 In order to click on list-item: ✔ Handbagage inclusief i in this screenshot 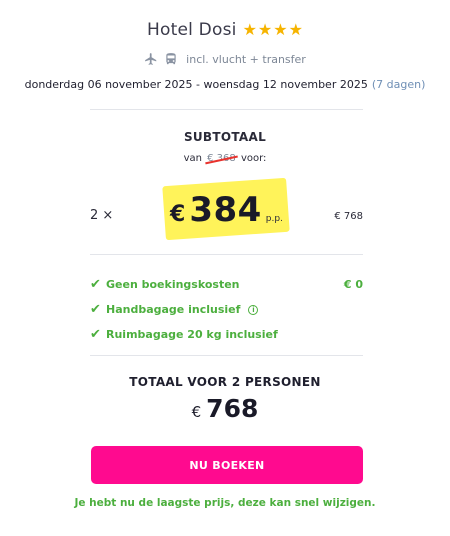, I will do `click(226, 309)`.